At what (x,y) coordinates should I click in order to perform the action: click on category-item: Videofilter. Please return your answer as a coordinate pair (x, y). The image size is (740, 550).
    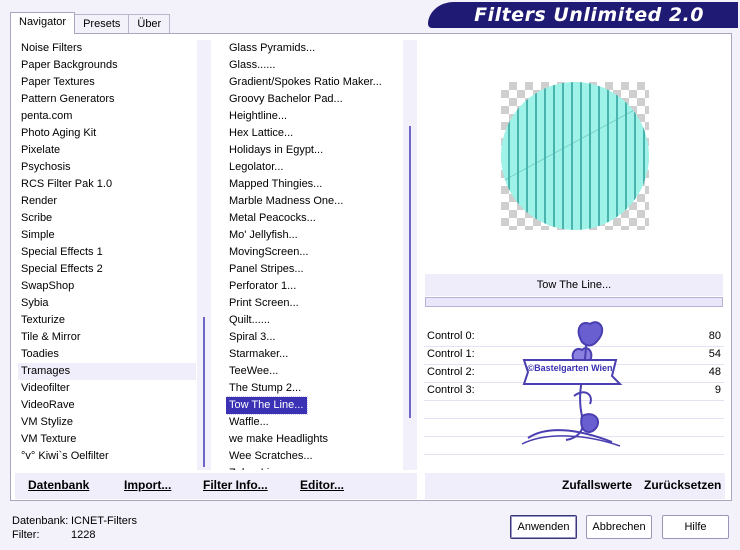
    Looking at the image, I should click on (107, 388).